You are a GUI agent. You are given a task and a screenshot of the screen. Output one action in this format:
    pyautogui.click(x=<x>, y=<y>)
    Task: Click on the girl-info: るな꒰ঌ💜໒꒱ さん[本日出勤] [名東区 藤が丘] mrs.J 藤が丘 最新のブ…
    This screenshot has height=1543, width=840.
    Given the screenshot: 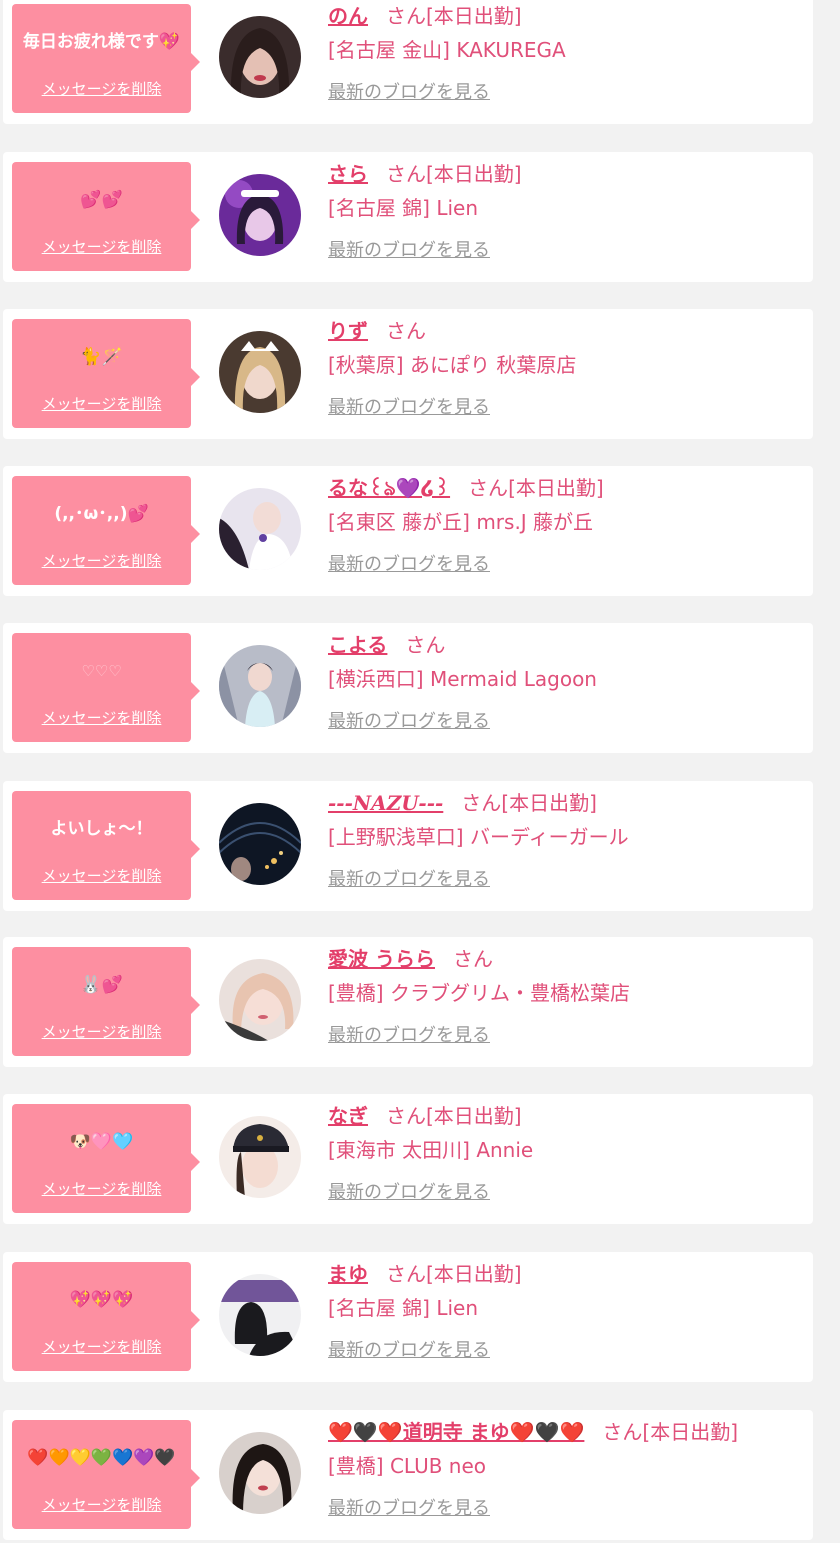 What is the action you would take?
    pyautogui.click(x=565, y=524)
    